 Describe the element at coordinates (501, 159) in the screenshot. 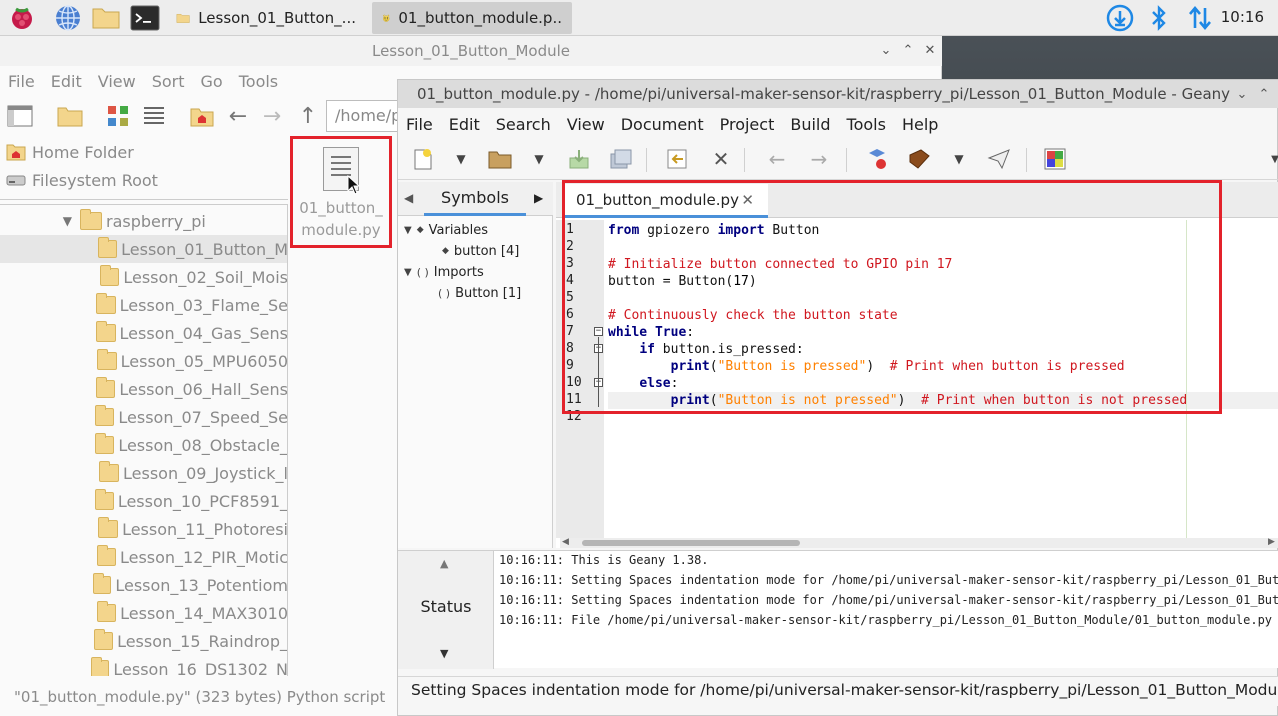

I see `open-file-icon` at that location.